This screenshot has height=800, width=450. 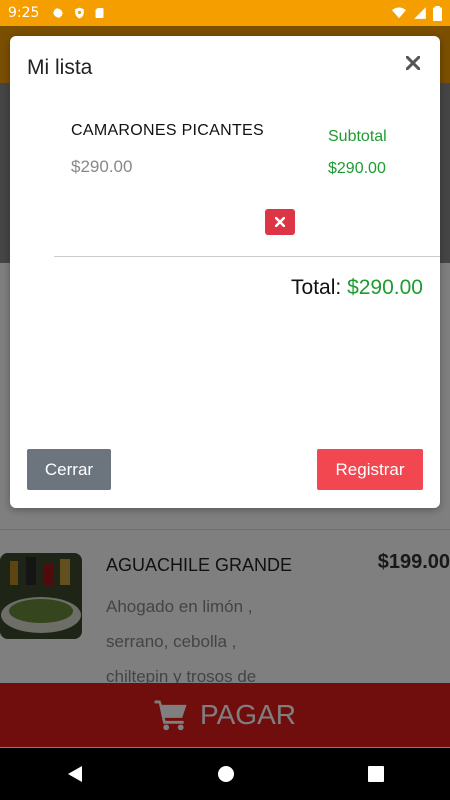 What do you see at coordinates (437, 13) in the screenshot?
I see `battery-icon` at bounding box center [437, 13].